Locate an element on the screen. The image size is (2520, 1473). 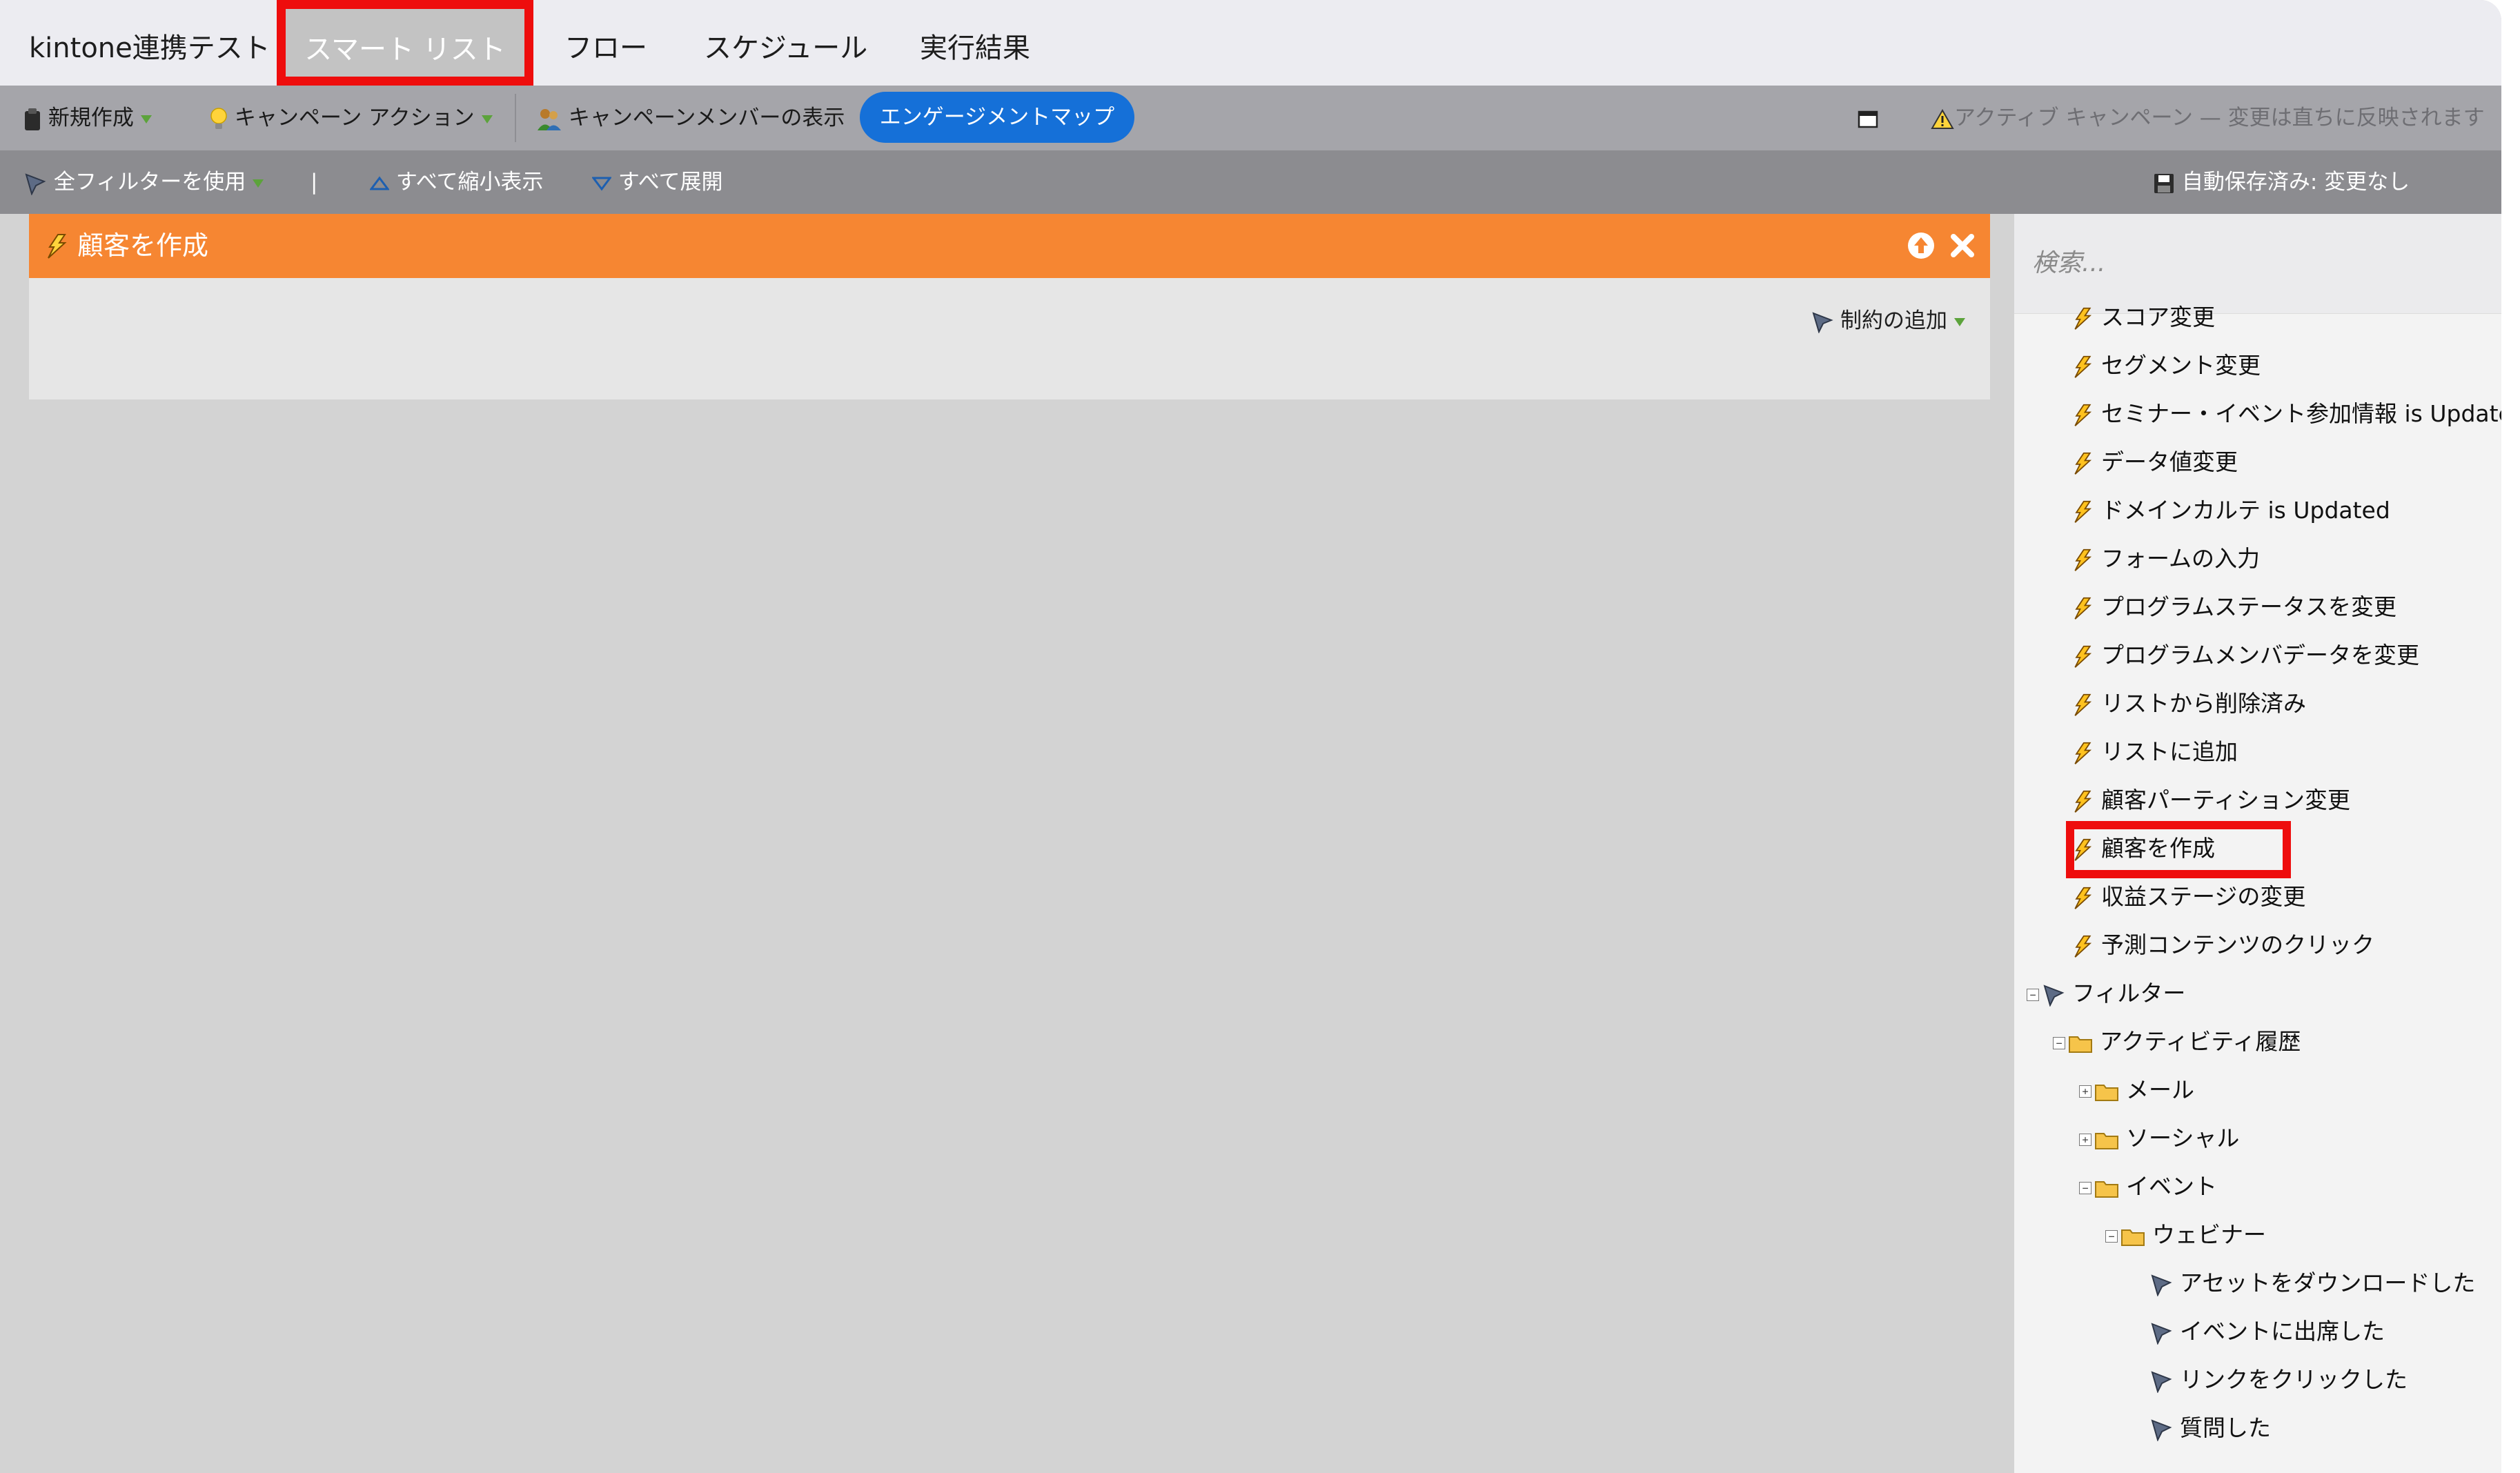
highlight-annotation is located at coordinates (2178, 850).